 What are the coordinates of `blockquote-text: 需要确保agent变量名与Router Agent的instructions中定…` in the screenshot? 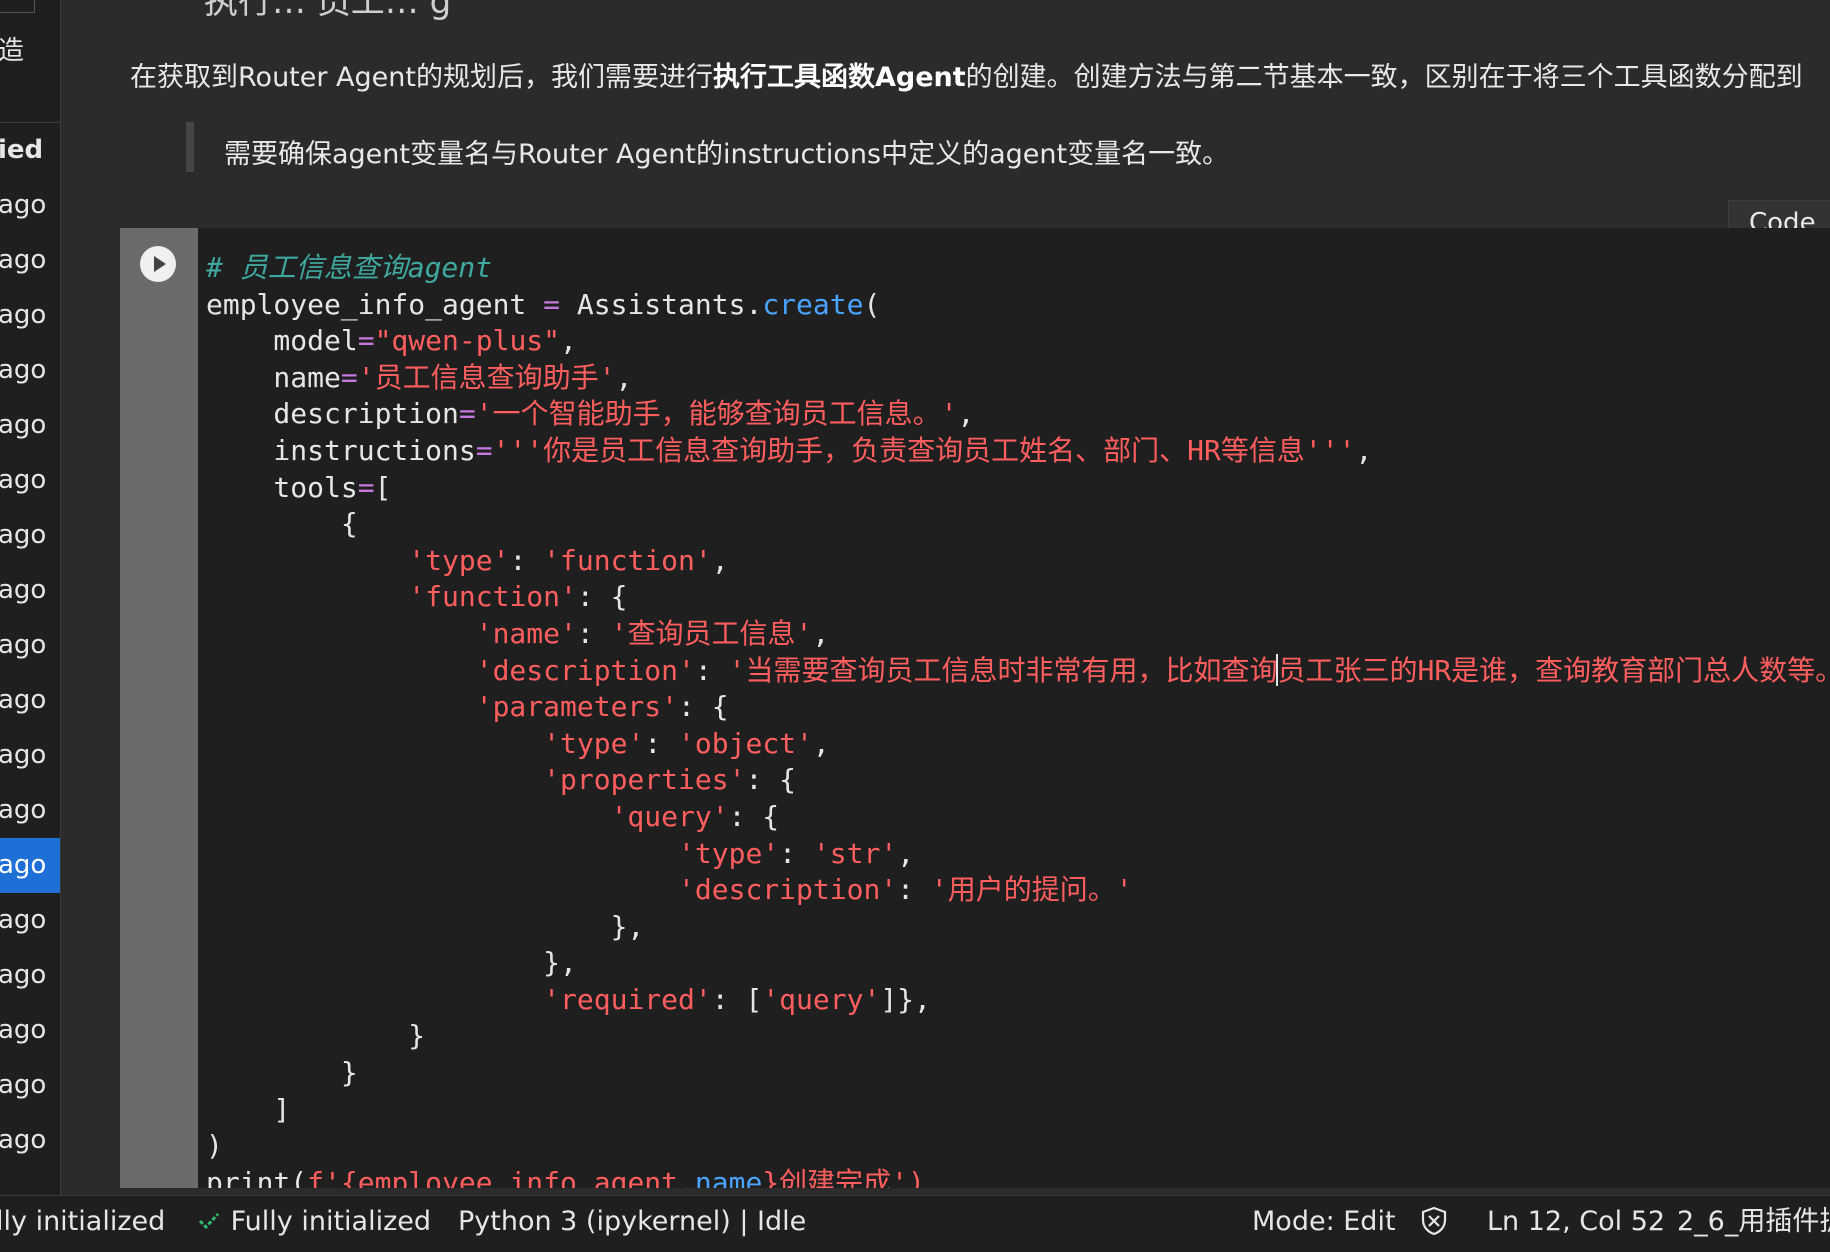 It's located at (727, 154).